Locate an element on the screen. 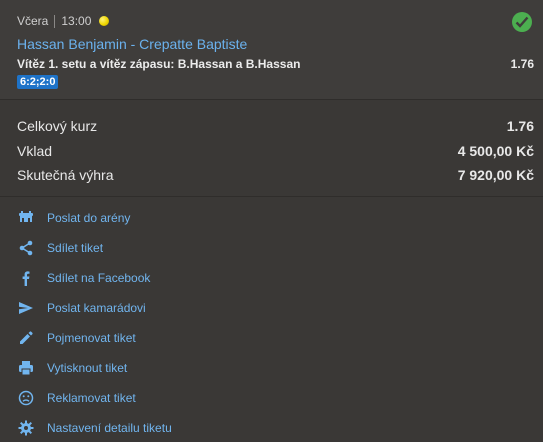  check-circle-icon is located at coordinates (522, 22).